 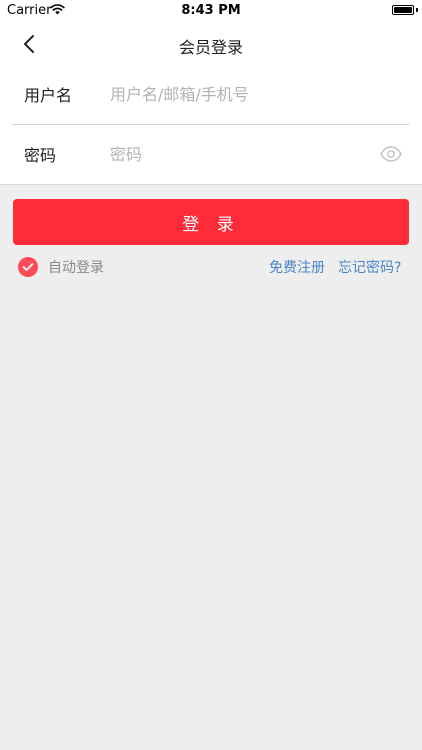 What do you see at coordinates (240, 94) in the screenshot?
I see `username-input` at bounding box center [240, 94].